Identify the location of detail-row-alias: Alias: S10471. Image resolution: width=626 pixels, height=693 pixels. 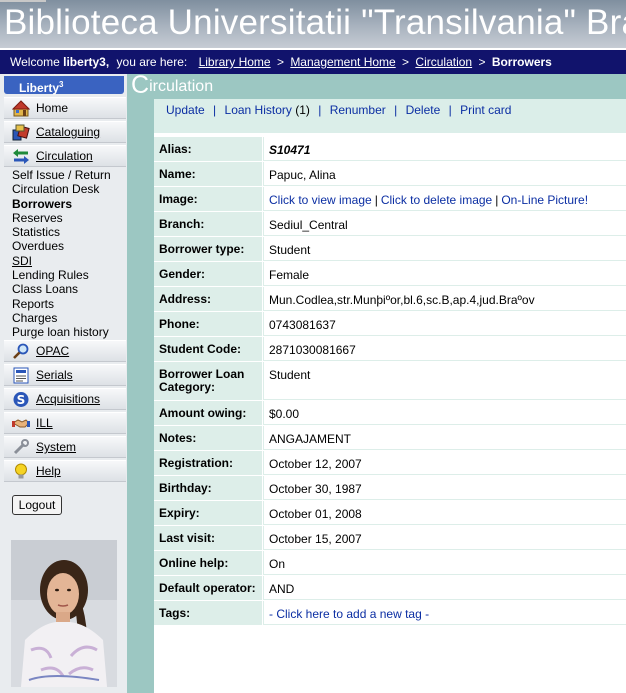
(390, 149).